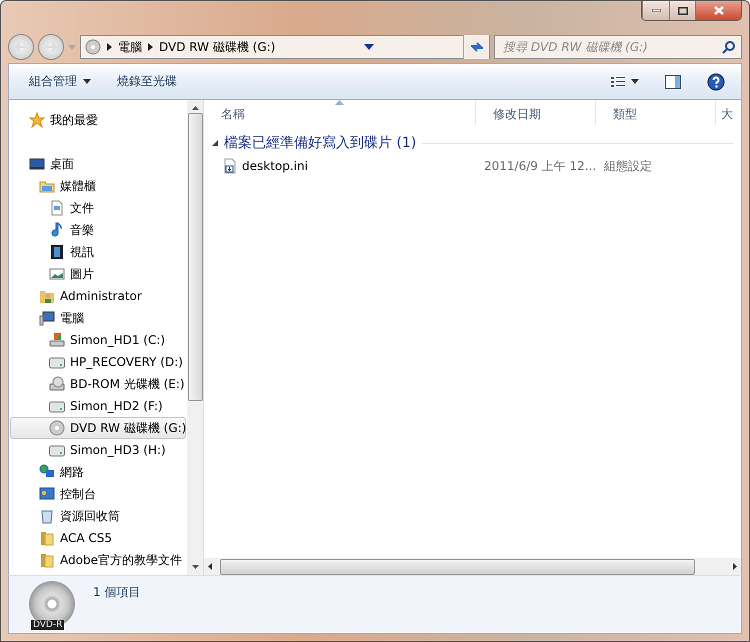 This screenshot has height=642, width=750. I want to click on horizontal-scrollbar, so click(472, 566).